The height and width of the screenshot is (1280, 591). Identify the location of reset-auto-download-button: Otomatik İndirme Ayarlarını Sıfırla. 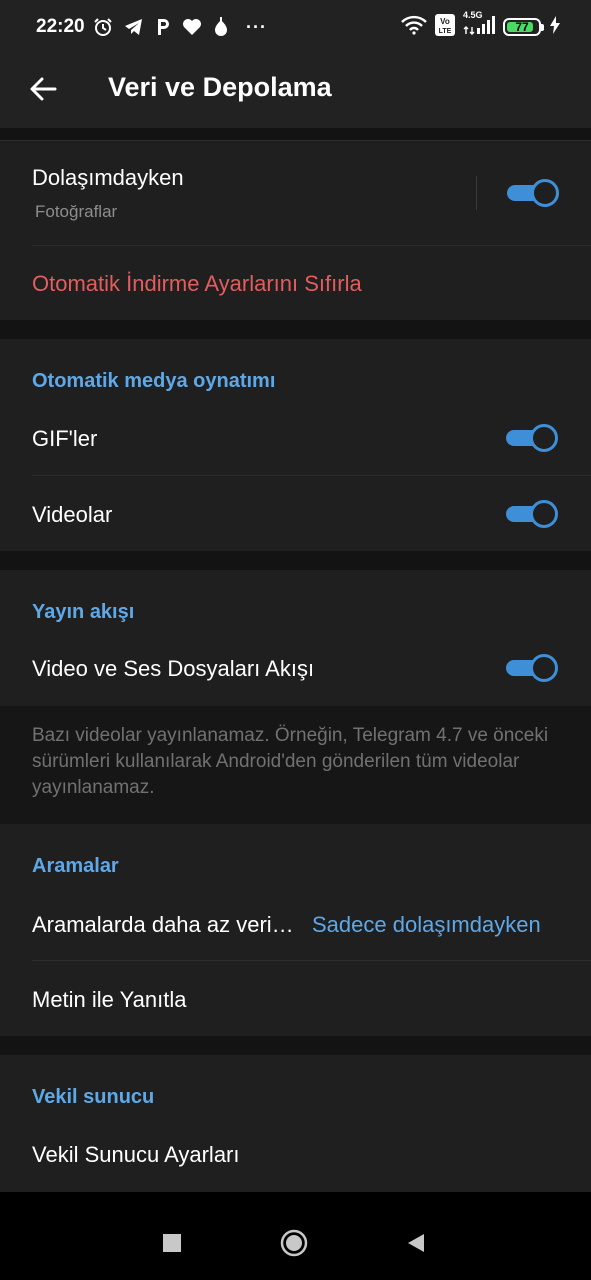
(197, 284).